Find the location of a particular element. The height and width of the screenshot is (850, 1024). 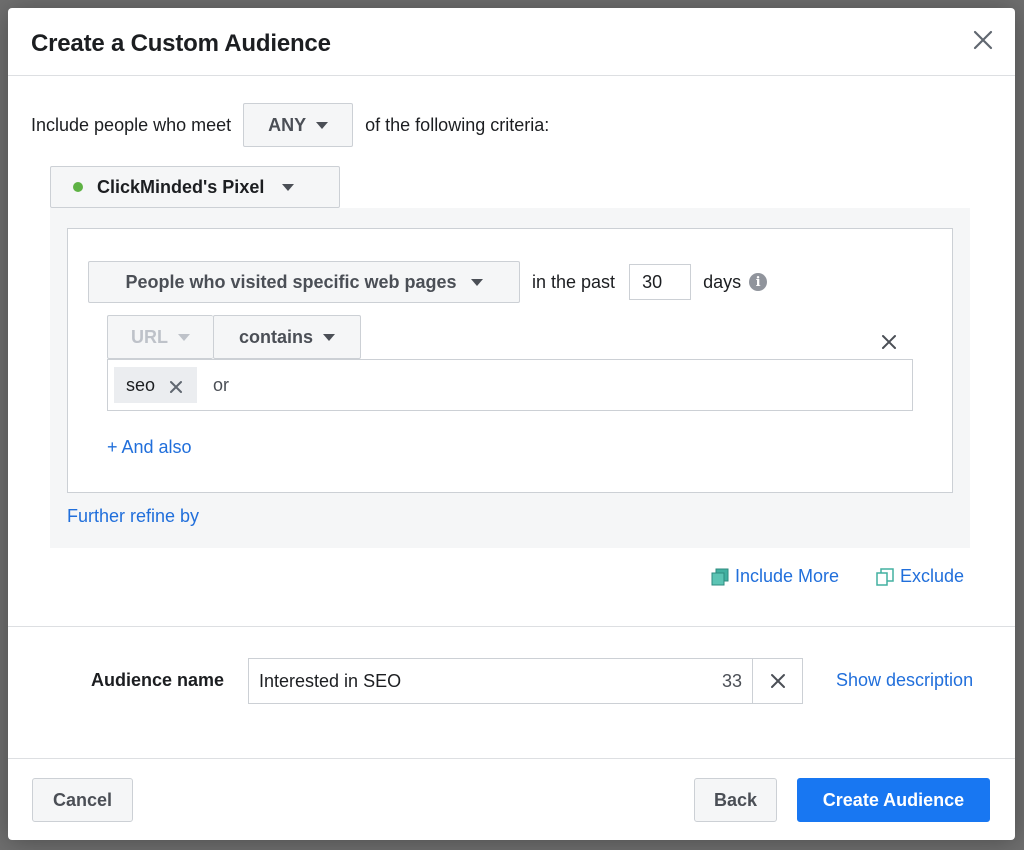

show-description-link: Show description is located at coordinates (904, 680).